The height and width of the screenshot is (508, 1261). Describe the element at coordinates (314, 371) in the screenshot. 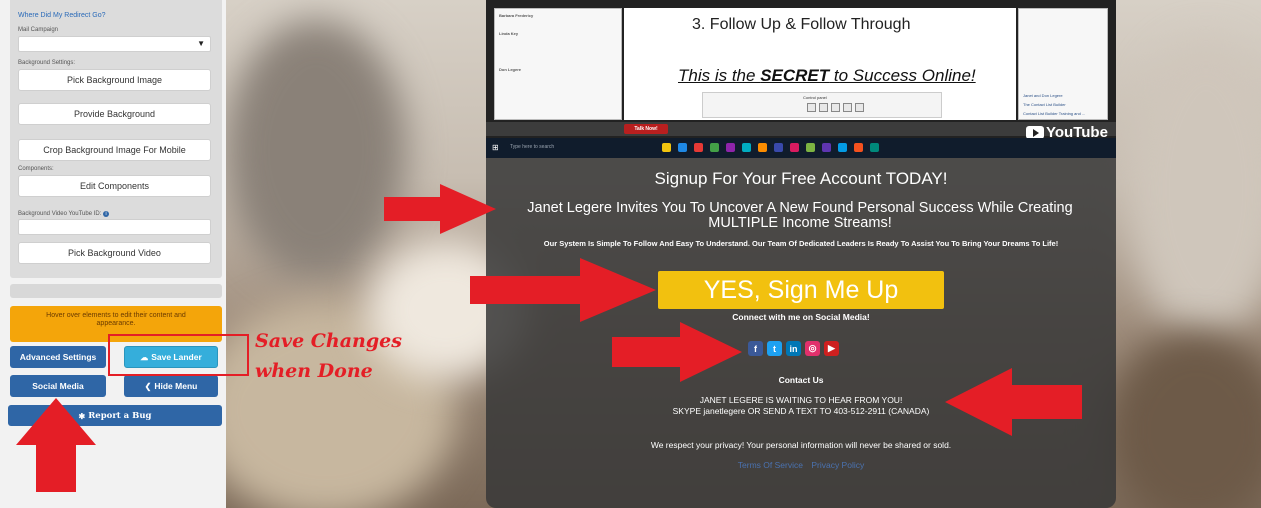

I see `annotation-text: when Done` at that location.